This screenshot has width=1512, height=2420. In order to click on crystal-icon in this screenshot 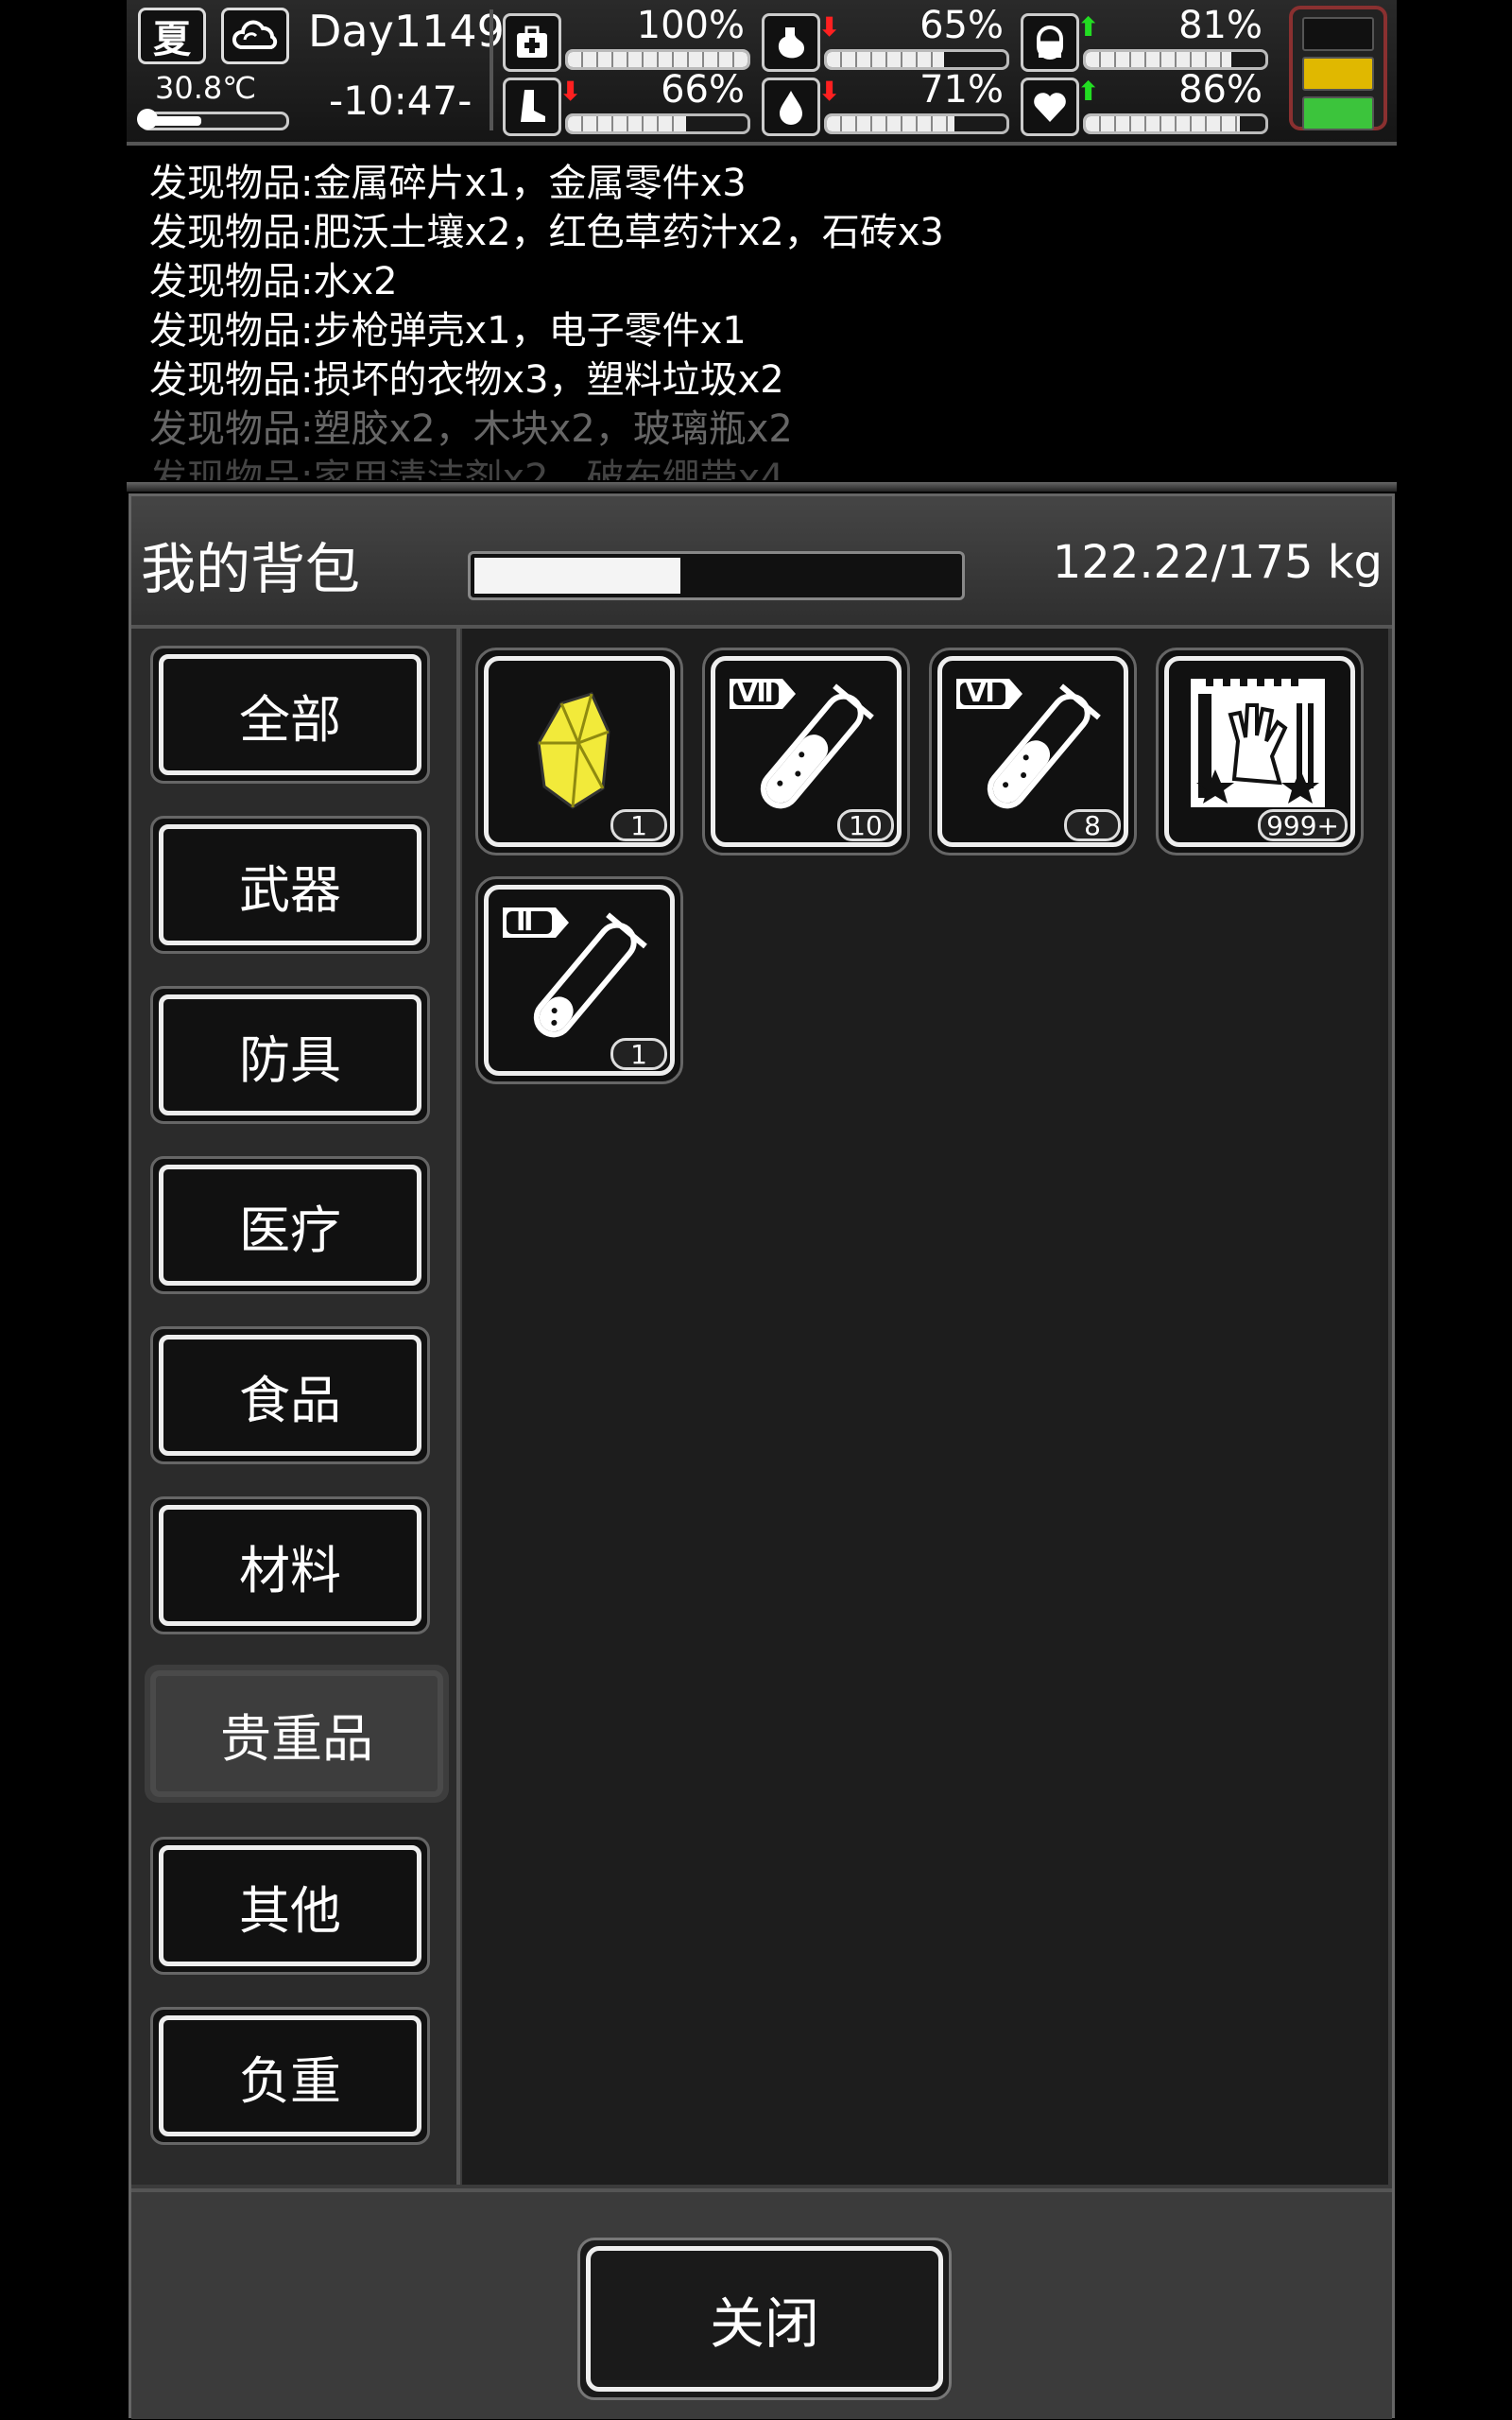, I will do `click(573, 750)`.